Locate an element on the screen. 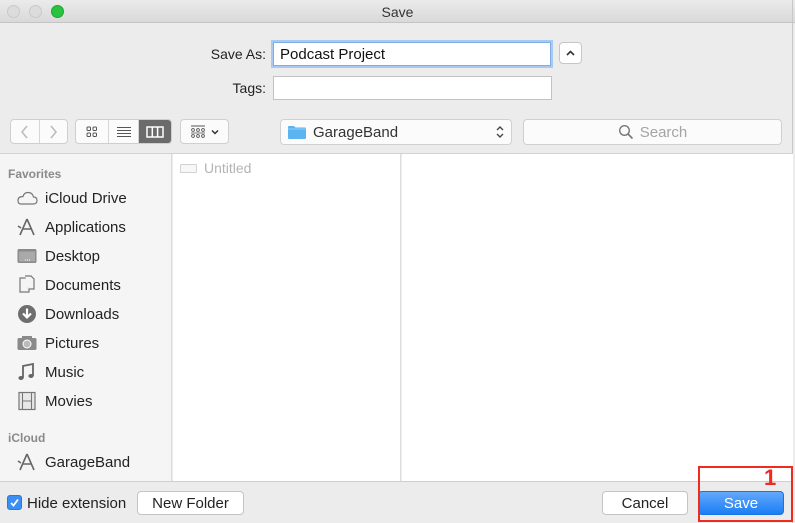  icon-view-icon is located at coordinates (91, 131).